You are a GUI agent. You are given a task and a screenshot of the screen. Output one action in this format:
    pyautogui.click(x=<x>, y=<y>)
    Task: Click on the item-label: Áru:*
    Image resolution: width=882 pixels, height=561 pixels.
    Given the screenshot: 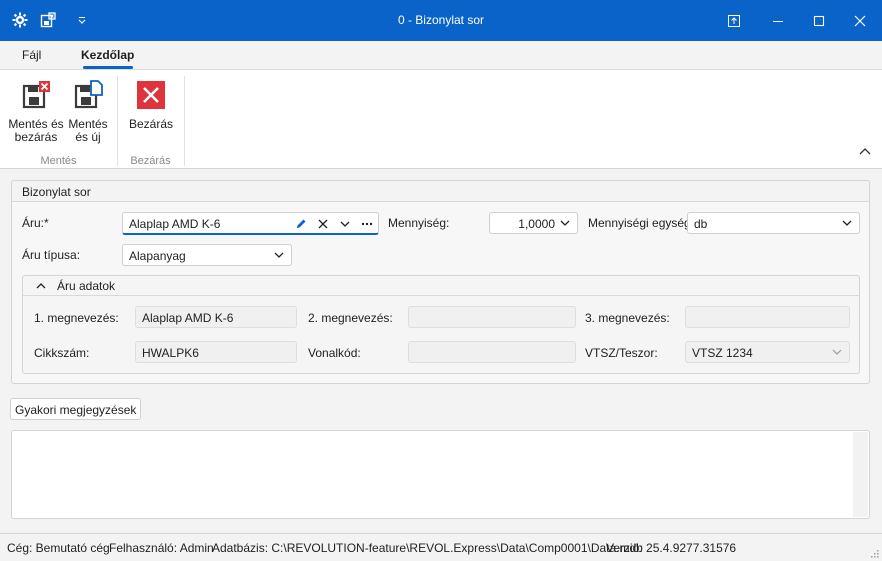 What is the action you would take?
    pyautogui.click(x=35, y=223)
    